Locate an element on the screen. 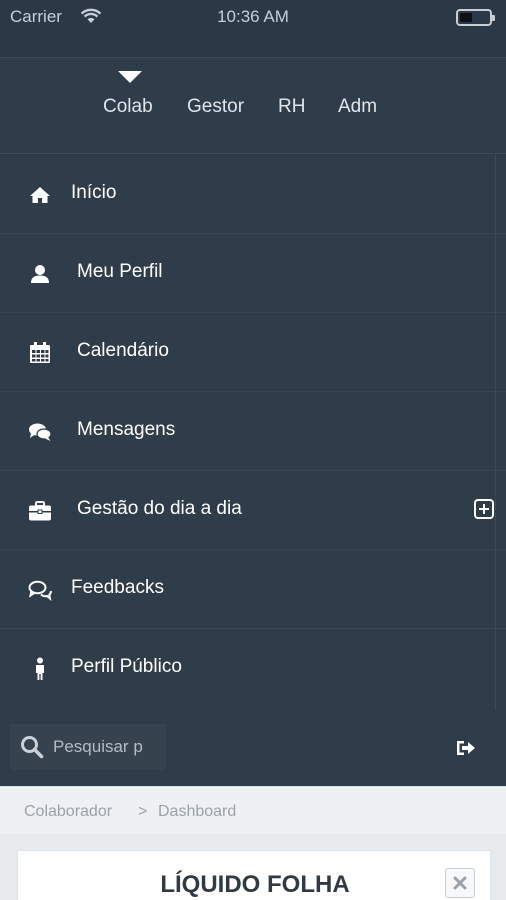  selected-role-caret-icon is located at coordinates (130, 77).